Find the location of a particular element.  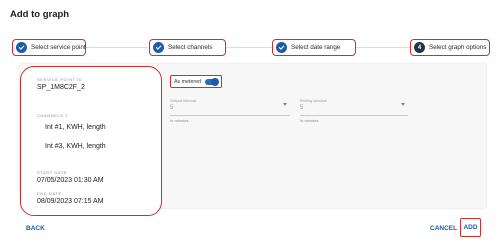

rolling-window-helper: In minutes is located at coordinates (309, 120).